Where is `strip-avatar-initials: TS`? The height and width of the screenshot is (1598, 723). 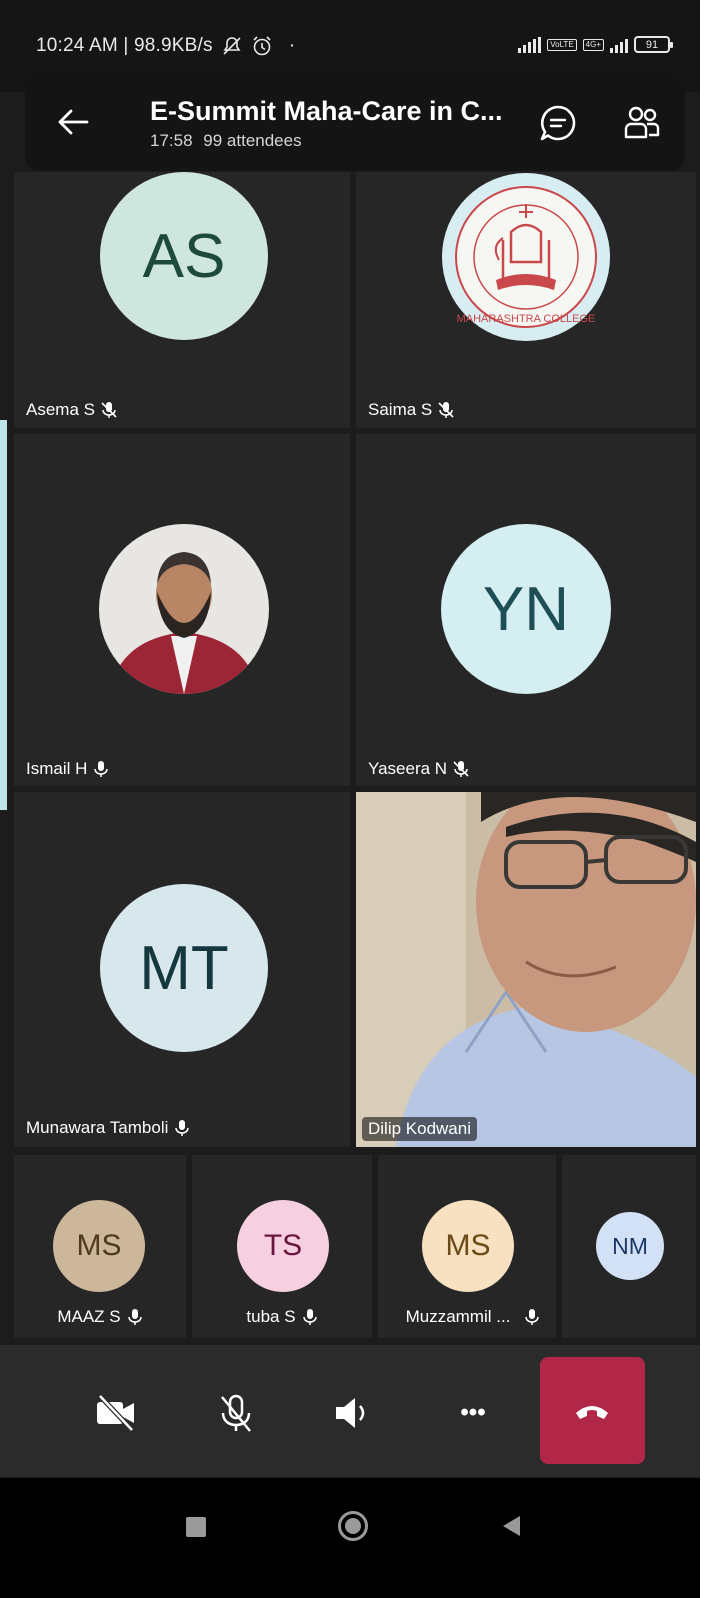
strip-avatar-initials: TS is located at coordinates (283, 1245).